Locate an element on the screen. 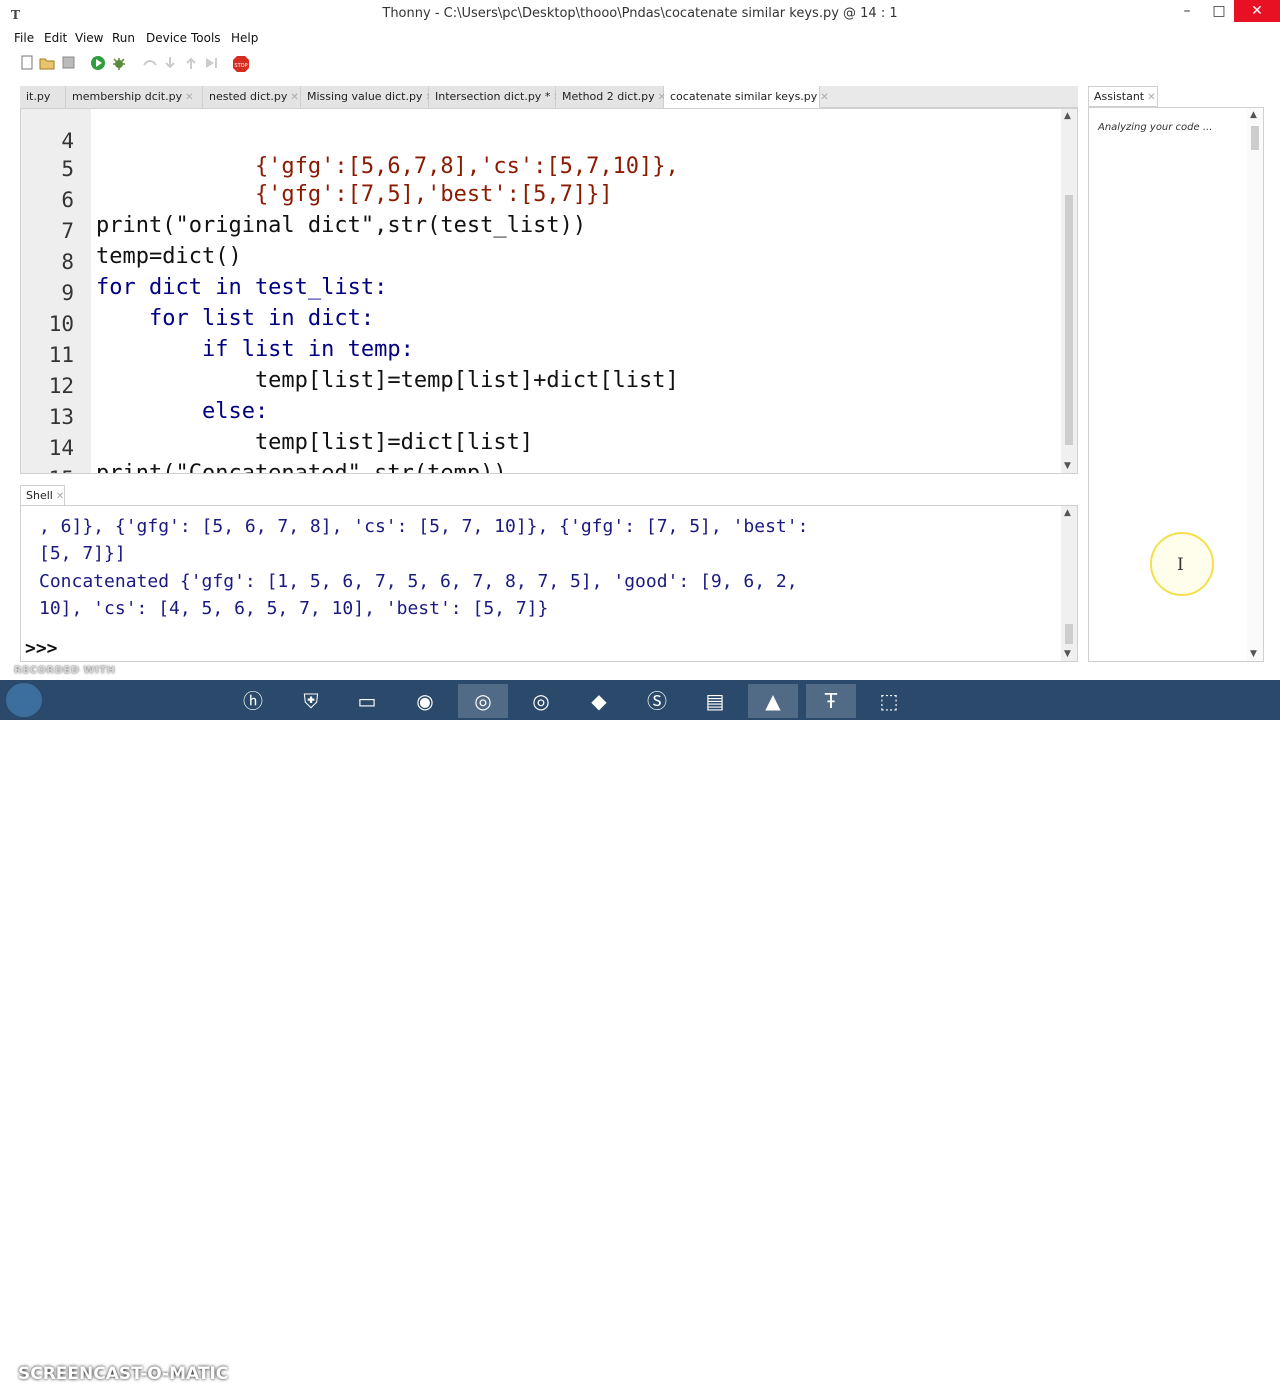 Image resolution: width=1280 pixels, height=1397 pixels. app-icon: ◆ is located at coordinates (599, 701).